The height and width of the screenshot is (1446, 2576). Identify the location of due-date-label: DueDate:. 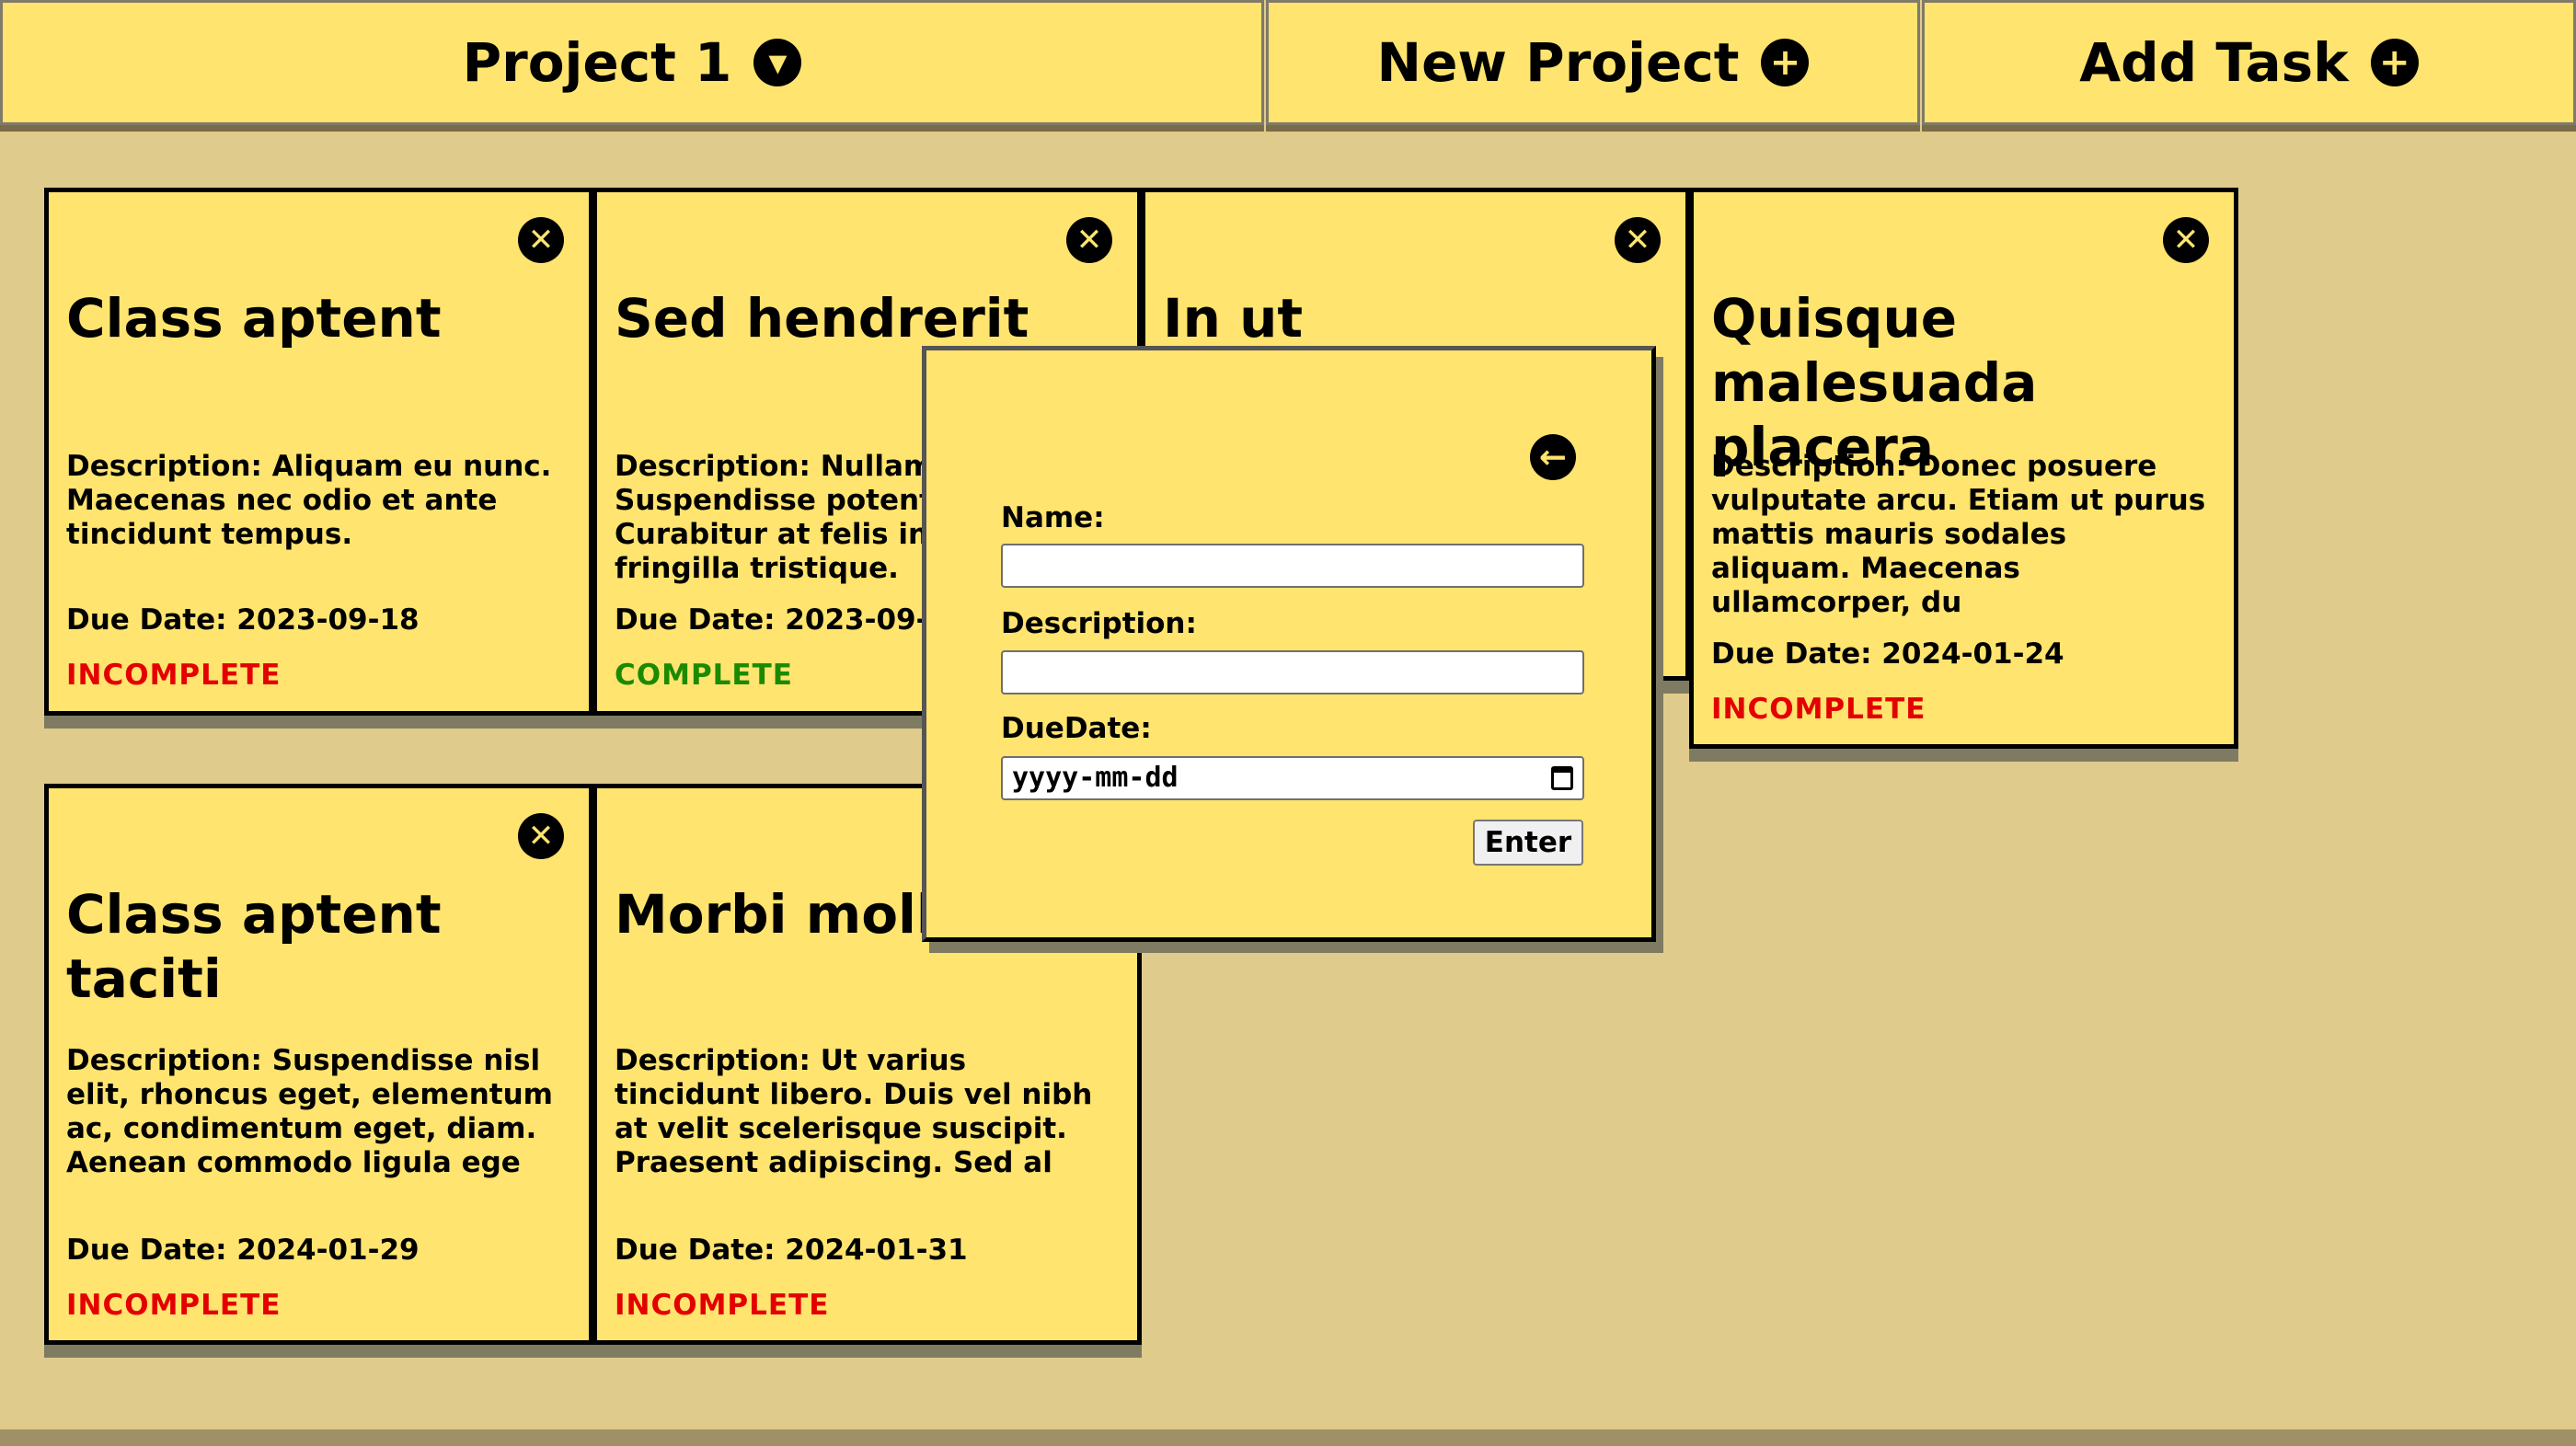
(1076, 728).